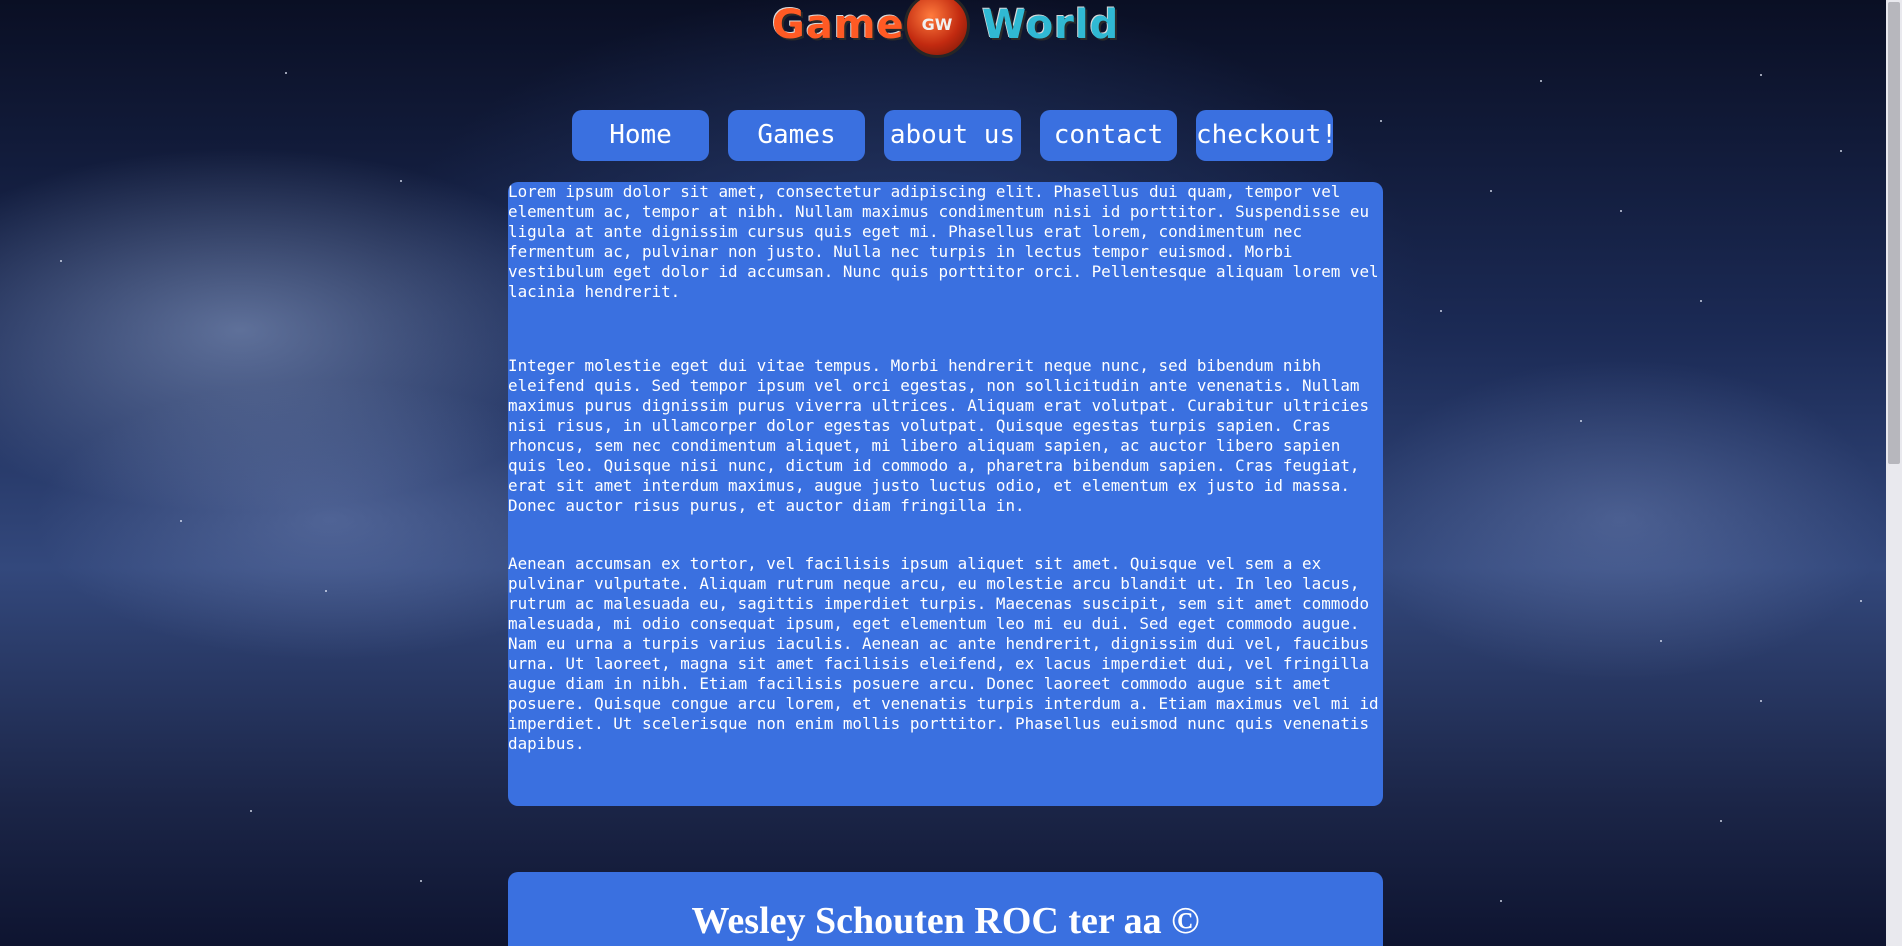 Image resolution: width=1902 pixels, height=946 pixels. Describe the element at coordinates (838, 25) in the screenshot. I see `logo-word-game: Game` at that location.